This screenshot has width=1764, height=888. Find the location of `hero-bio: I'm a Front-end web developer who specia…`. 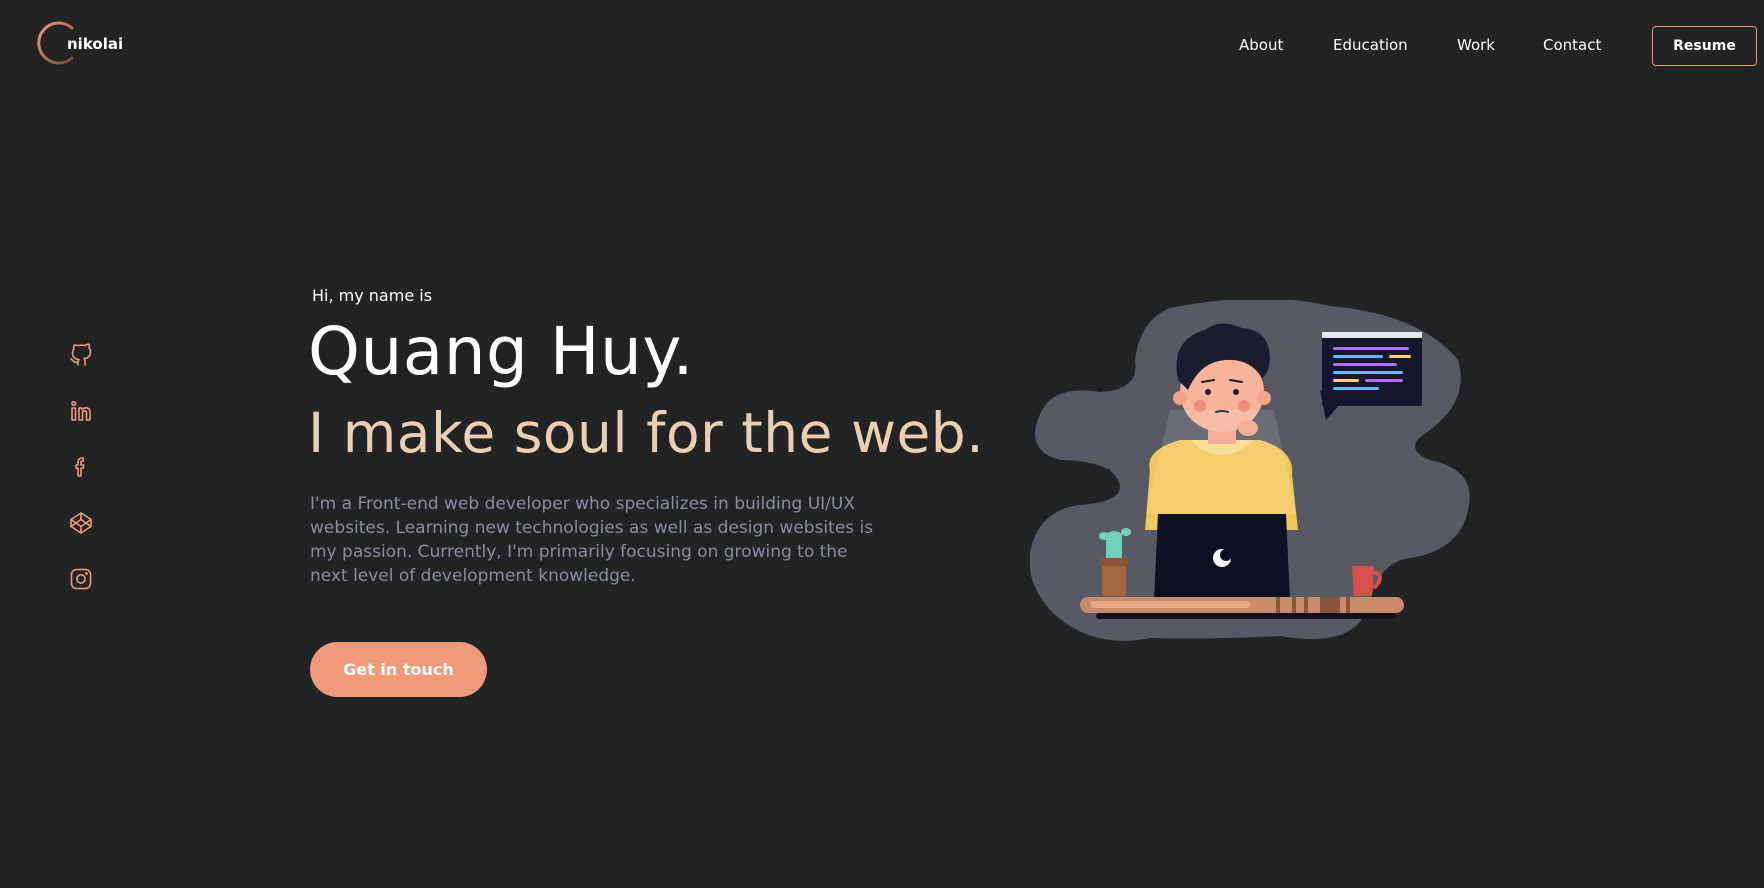

hero-bio: I'm a Front-end web developer who specia… is located at coordinates (592, 540).